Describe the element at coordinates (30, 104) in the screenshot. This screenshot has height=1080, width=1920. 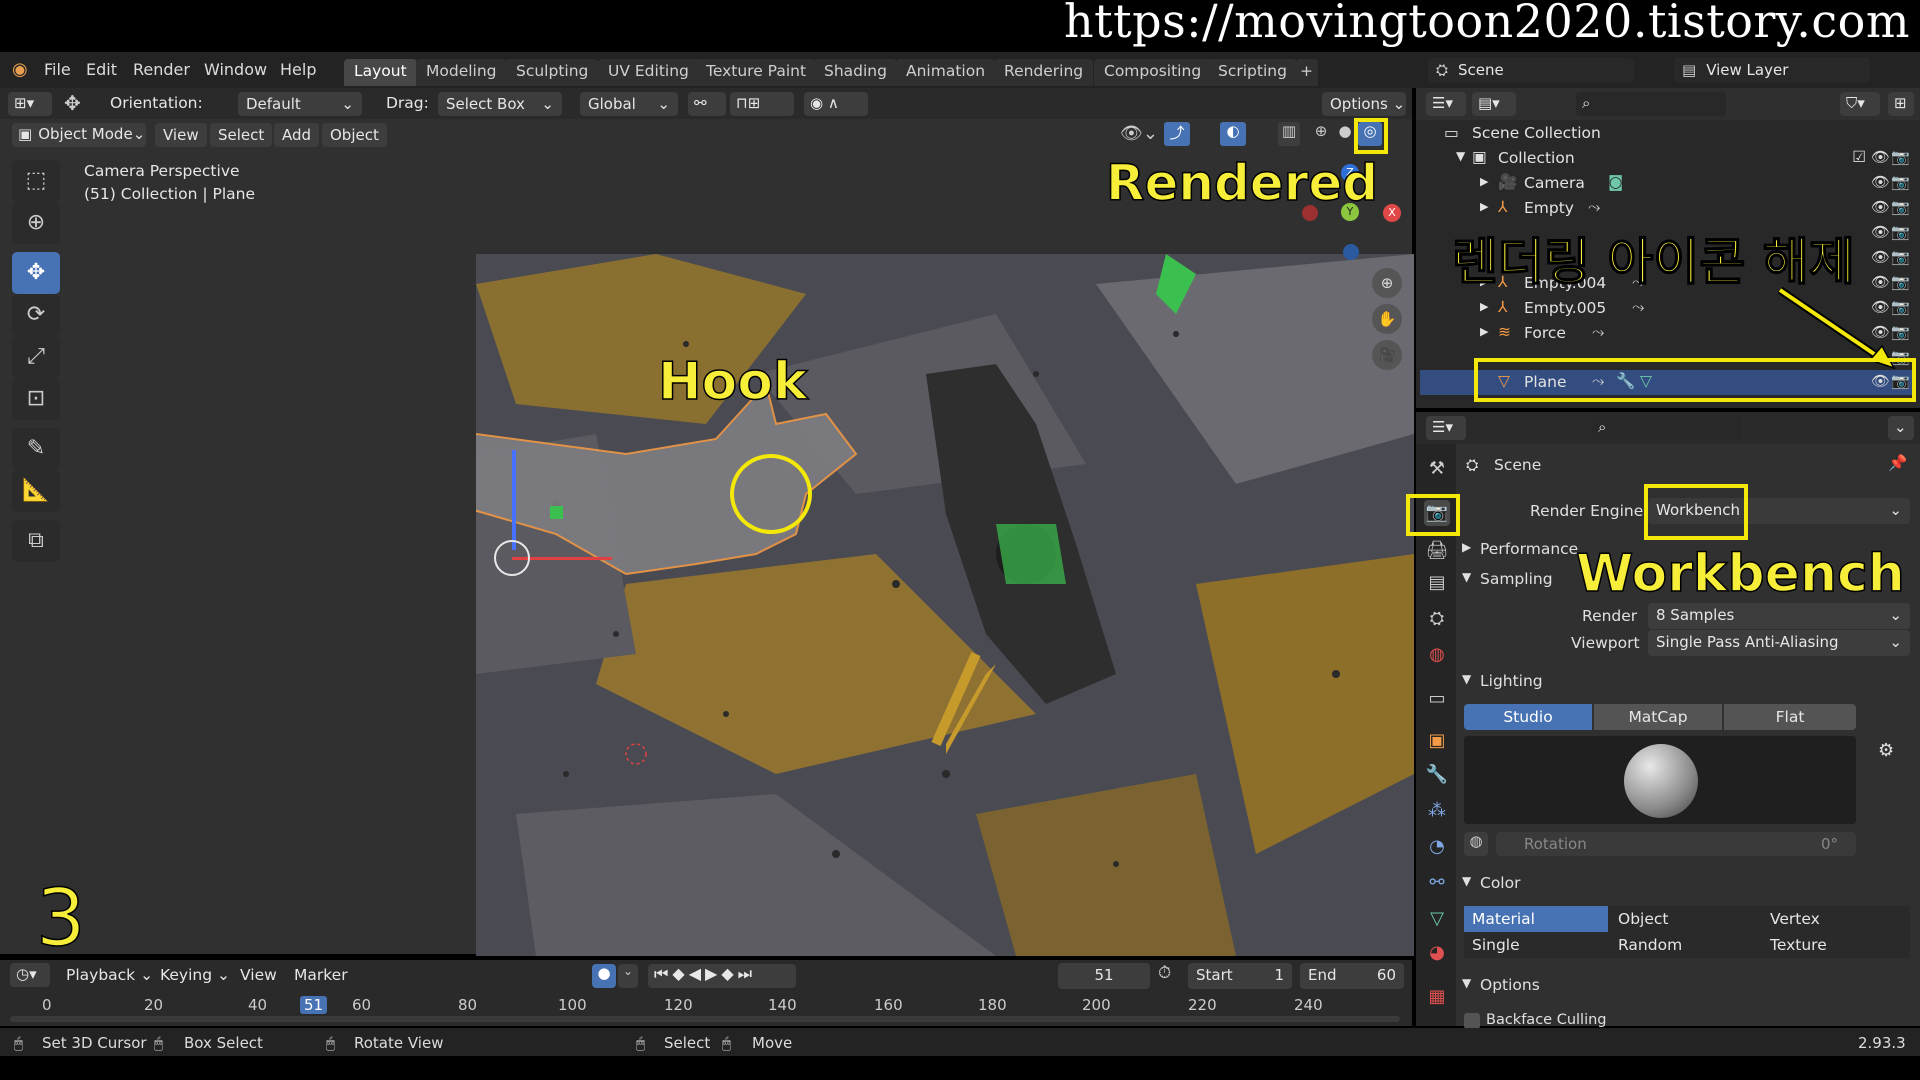
I see `editor-type-button: ⊞▾` at that location.